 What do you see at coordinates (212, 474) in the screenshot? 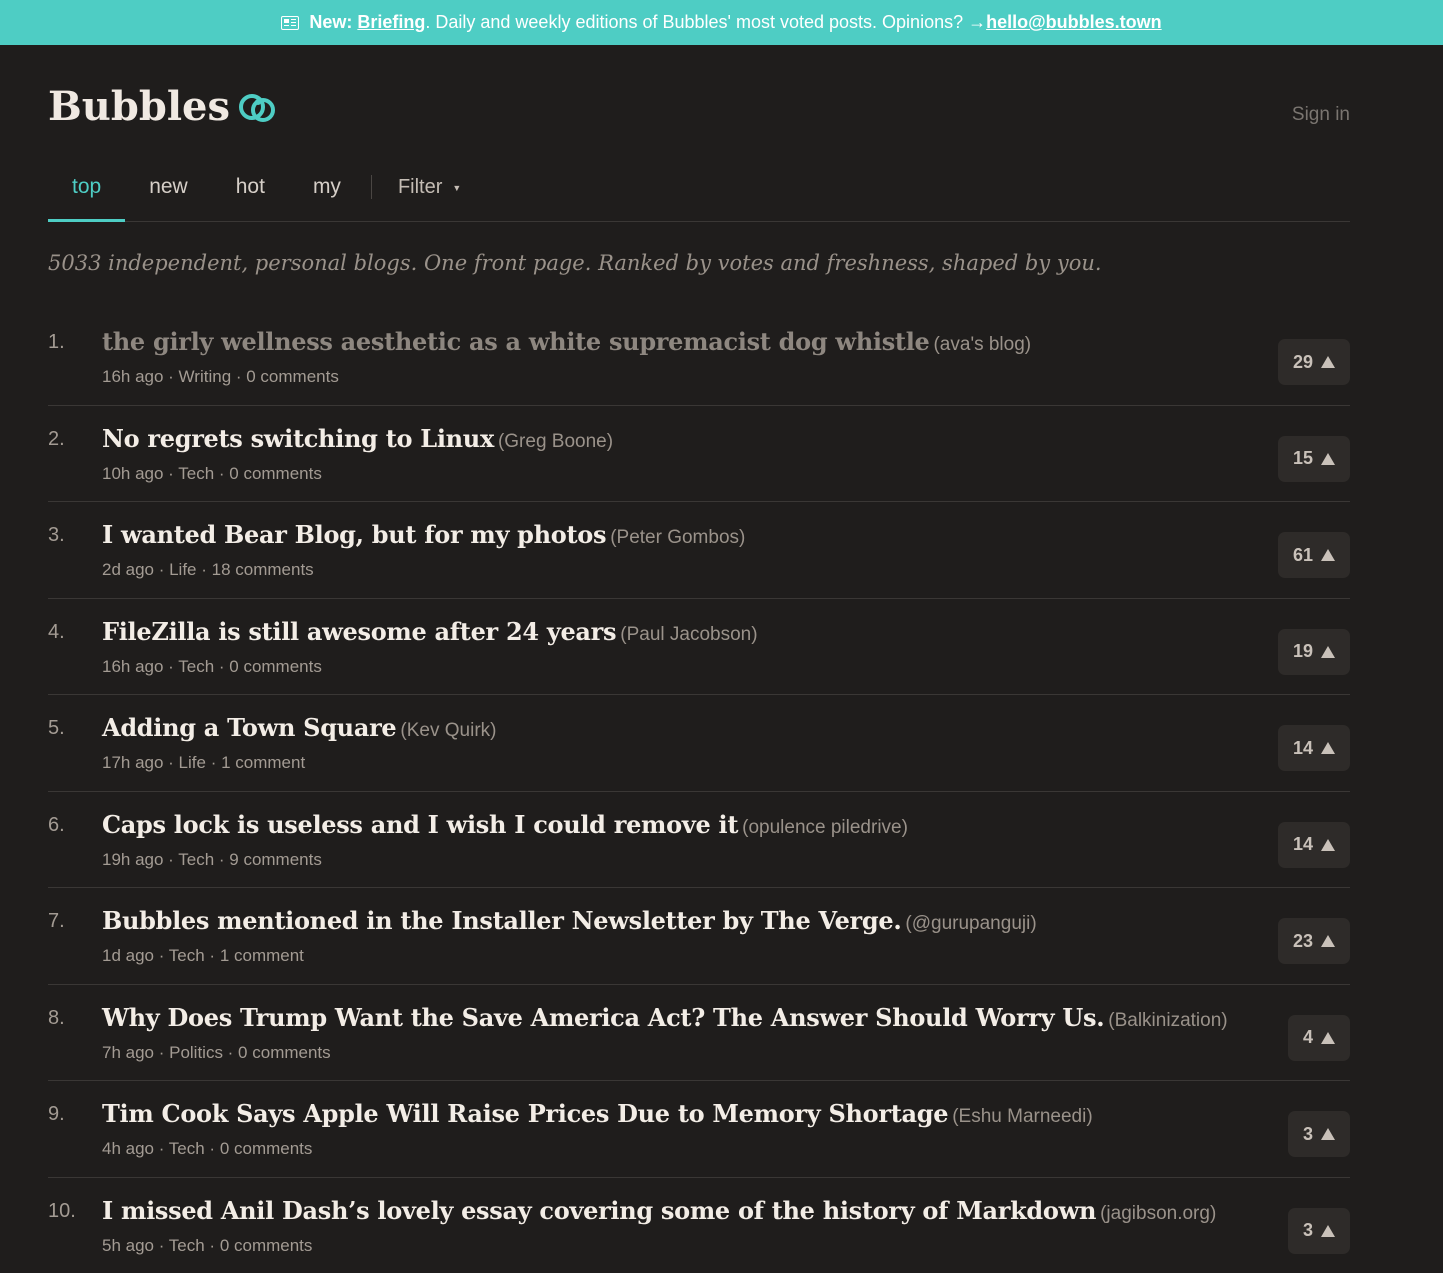
I see `post-meta: 10h ago · Tech · 0 comments` at bounding box center [212, 474].